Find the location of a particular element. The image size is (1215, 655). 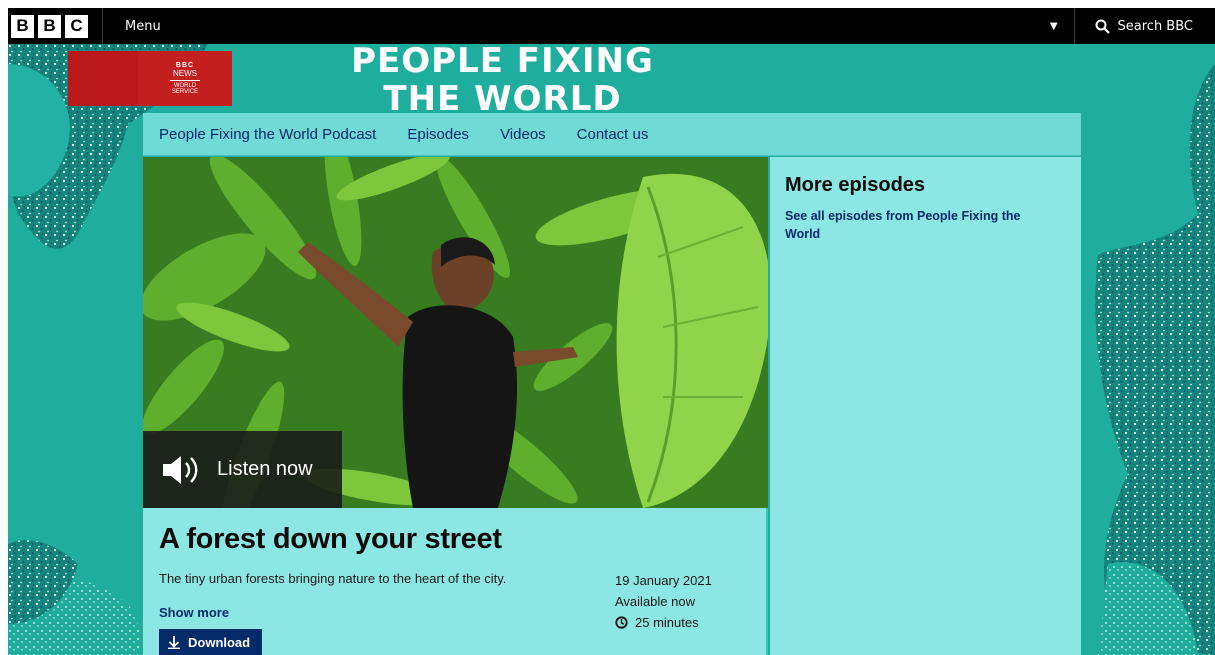

search-icon is located at coordinates (1102, 26).